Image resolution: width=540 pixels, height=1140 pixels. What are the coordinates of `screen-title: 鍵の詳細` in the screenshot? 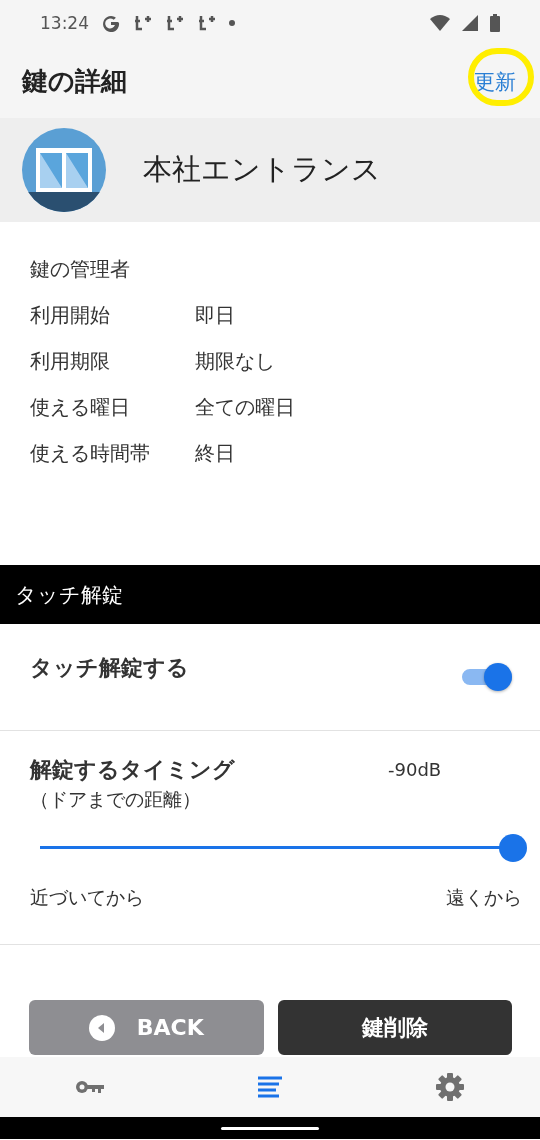 It's located at (74, 81).